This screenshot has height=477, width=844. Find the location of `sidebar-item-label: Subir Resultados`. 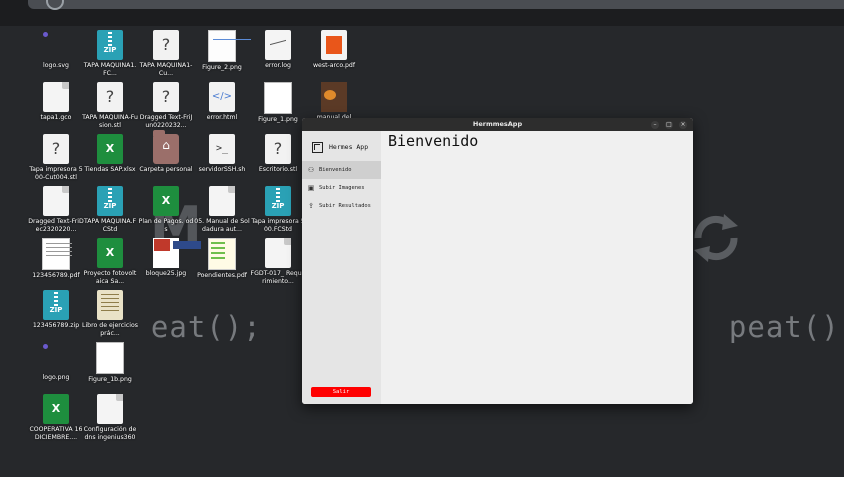

sidebar-item-label: Subir Resultados is located at coordinates (345, 206).